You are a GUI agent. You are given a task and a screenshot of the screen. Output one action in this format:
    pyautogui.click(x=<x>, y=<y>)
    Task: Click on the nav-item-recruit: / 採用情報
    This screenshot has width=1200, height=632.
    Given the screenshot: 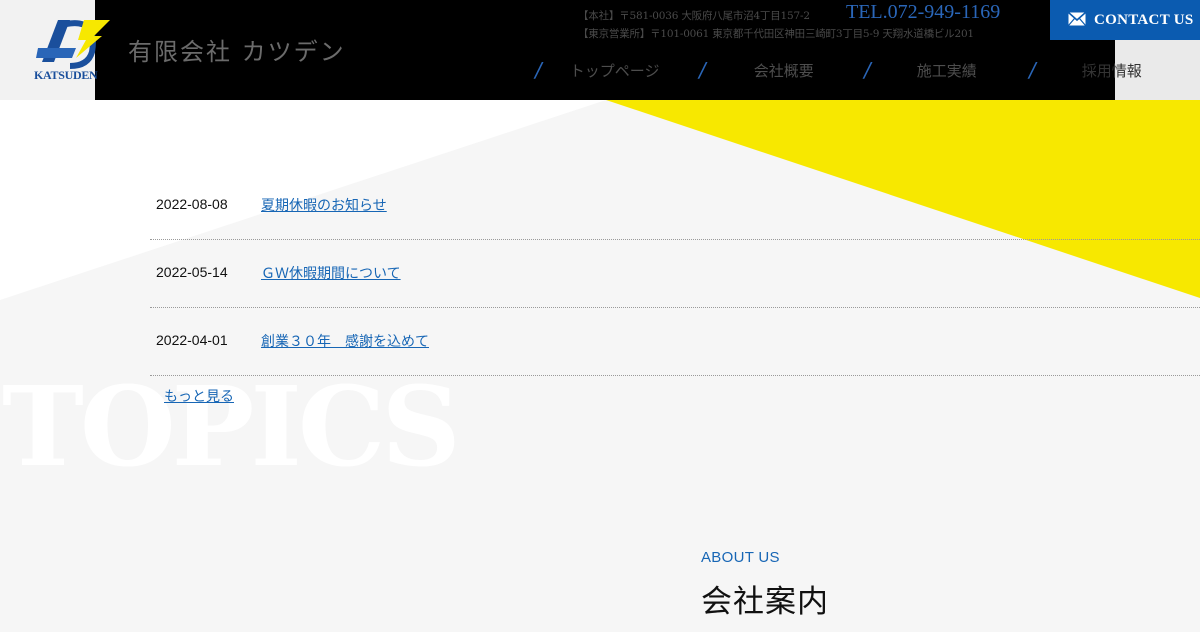 What is the action you would take?
    pyautogui.click(x=1085, y=70)
    